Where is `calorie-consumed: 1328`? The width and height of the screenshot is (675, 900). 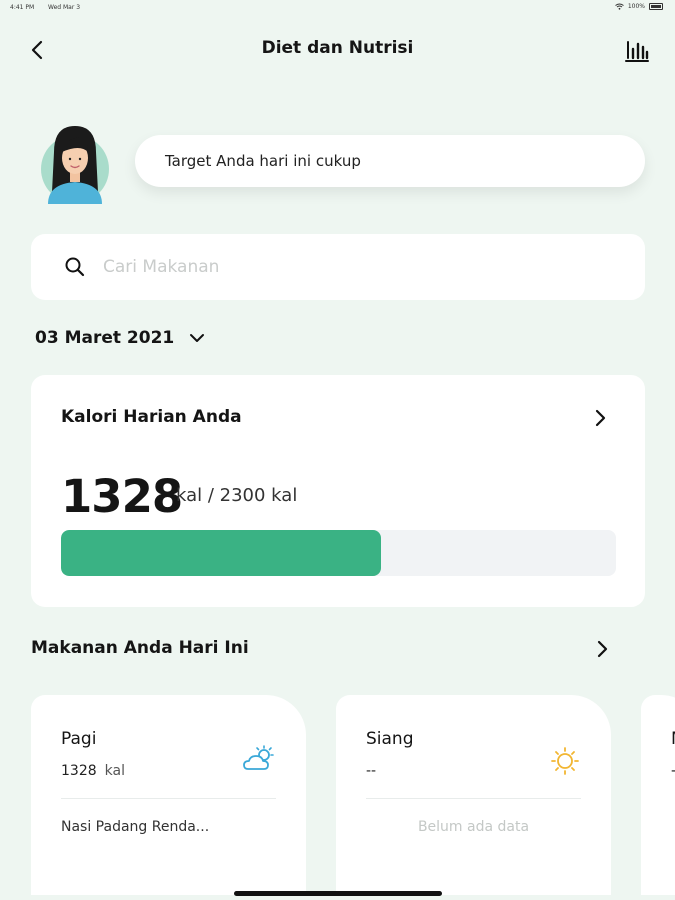
calorie-consumed: 1328 is located at coordinates (122, 496).